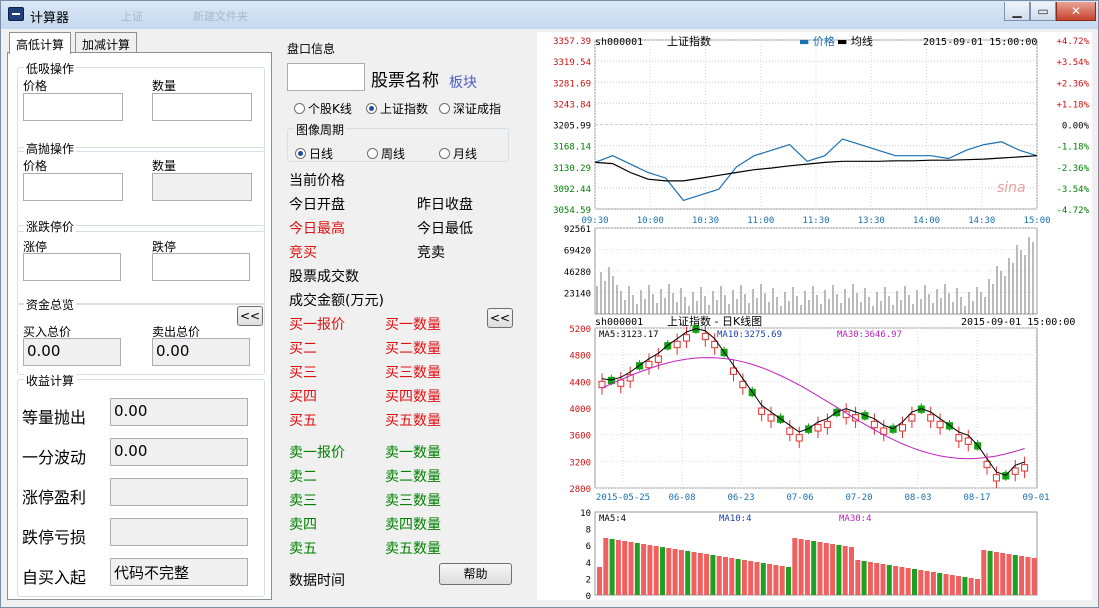  Describe the element at coordinates (73, 187) in the screenshot. I see `high-price-input` at that location.